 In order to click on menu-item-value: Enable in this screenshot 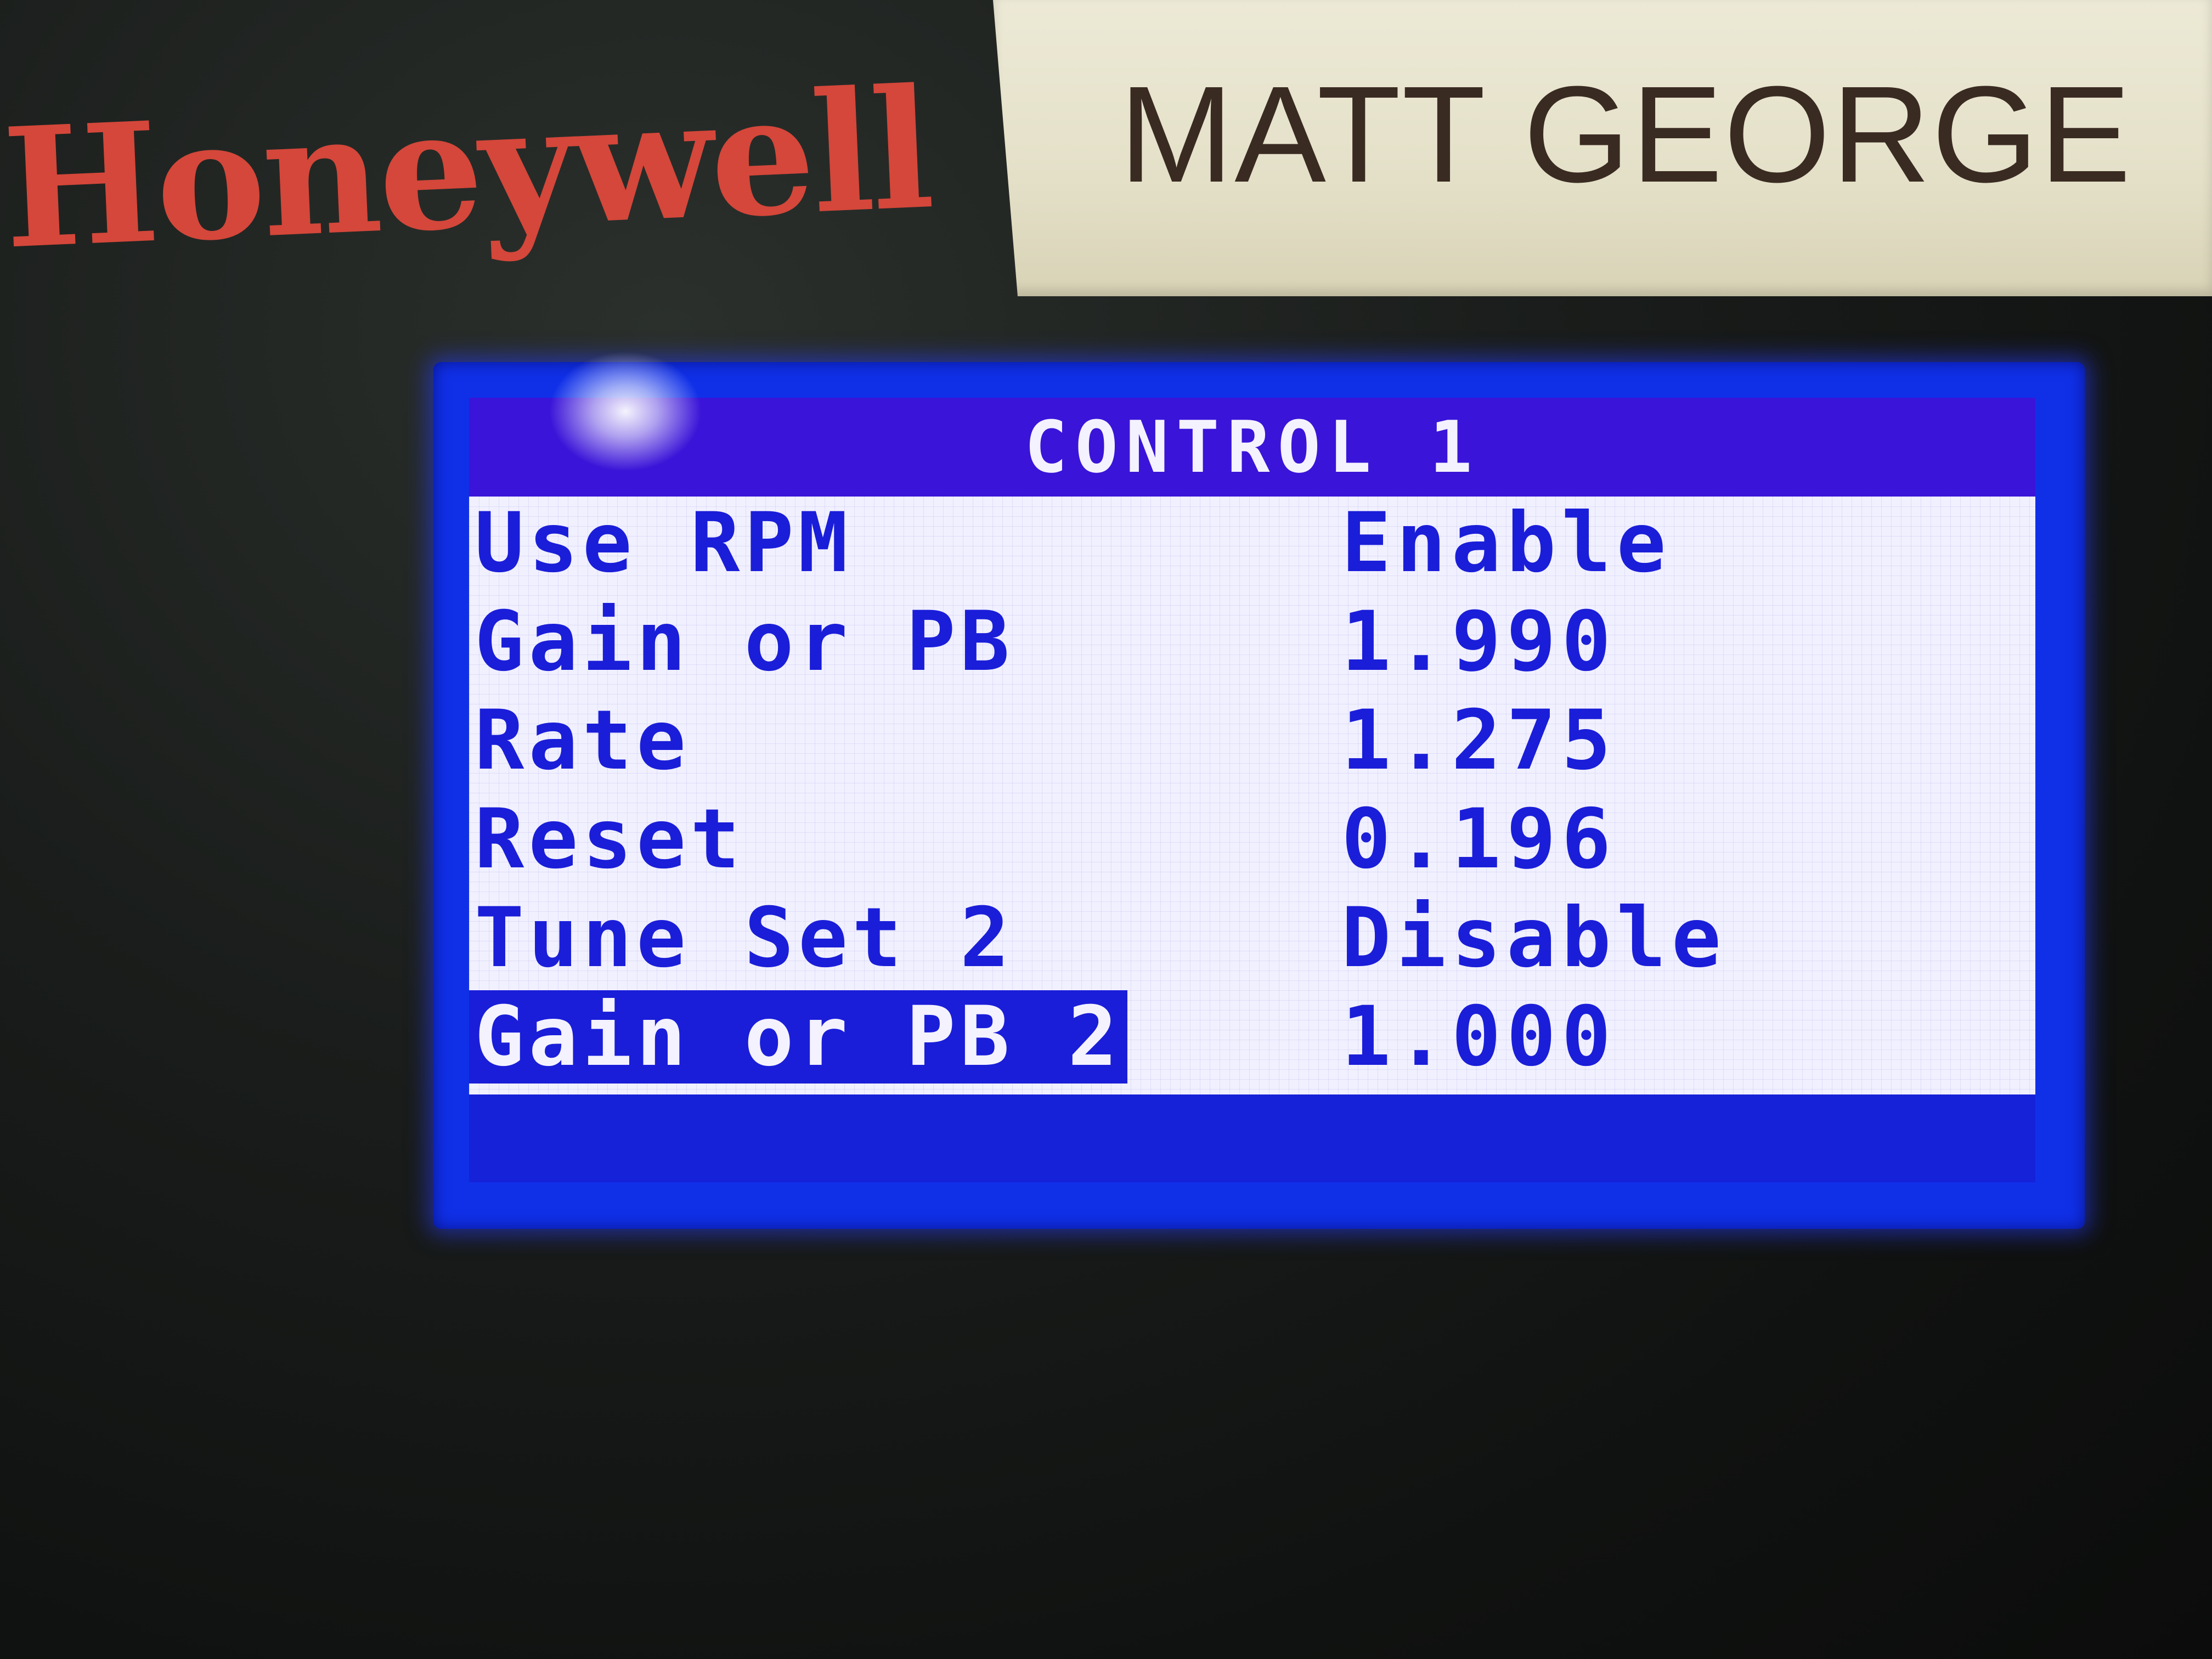, I will do `click(1506, 543)`.